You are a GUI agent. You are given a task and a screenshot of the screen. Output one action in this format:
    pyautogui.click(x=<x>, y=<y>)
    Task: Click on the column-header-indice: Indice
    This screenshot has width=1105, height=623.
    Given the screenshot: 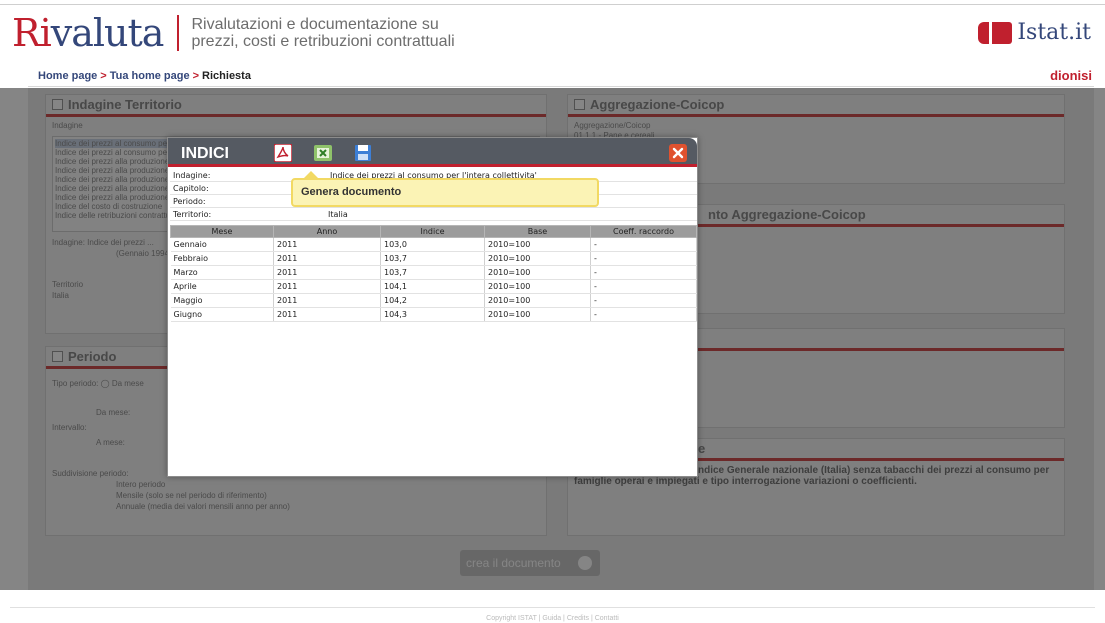 What is the action you would take?
    pyautogui.click(x=432, y=231)
    